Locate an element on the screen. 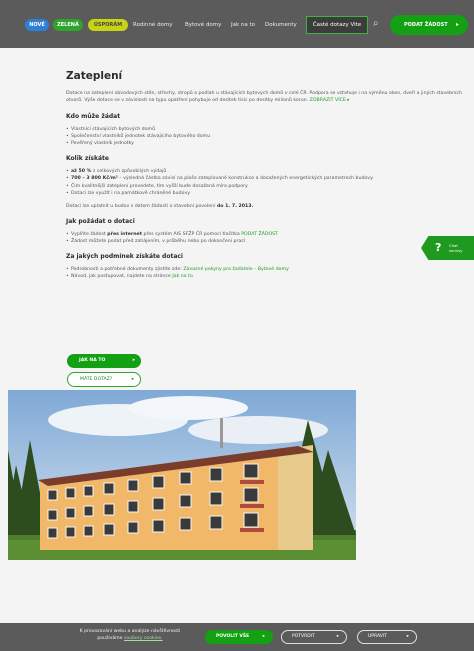  how-to-button: JAK NA TO ▸ is located at coordinates (104, 361).